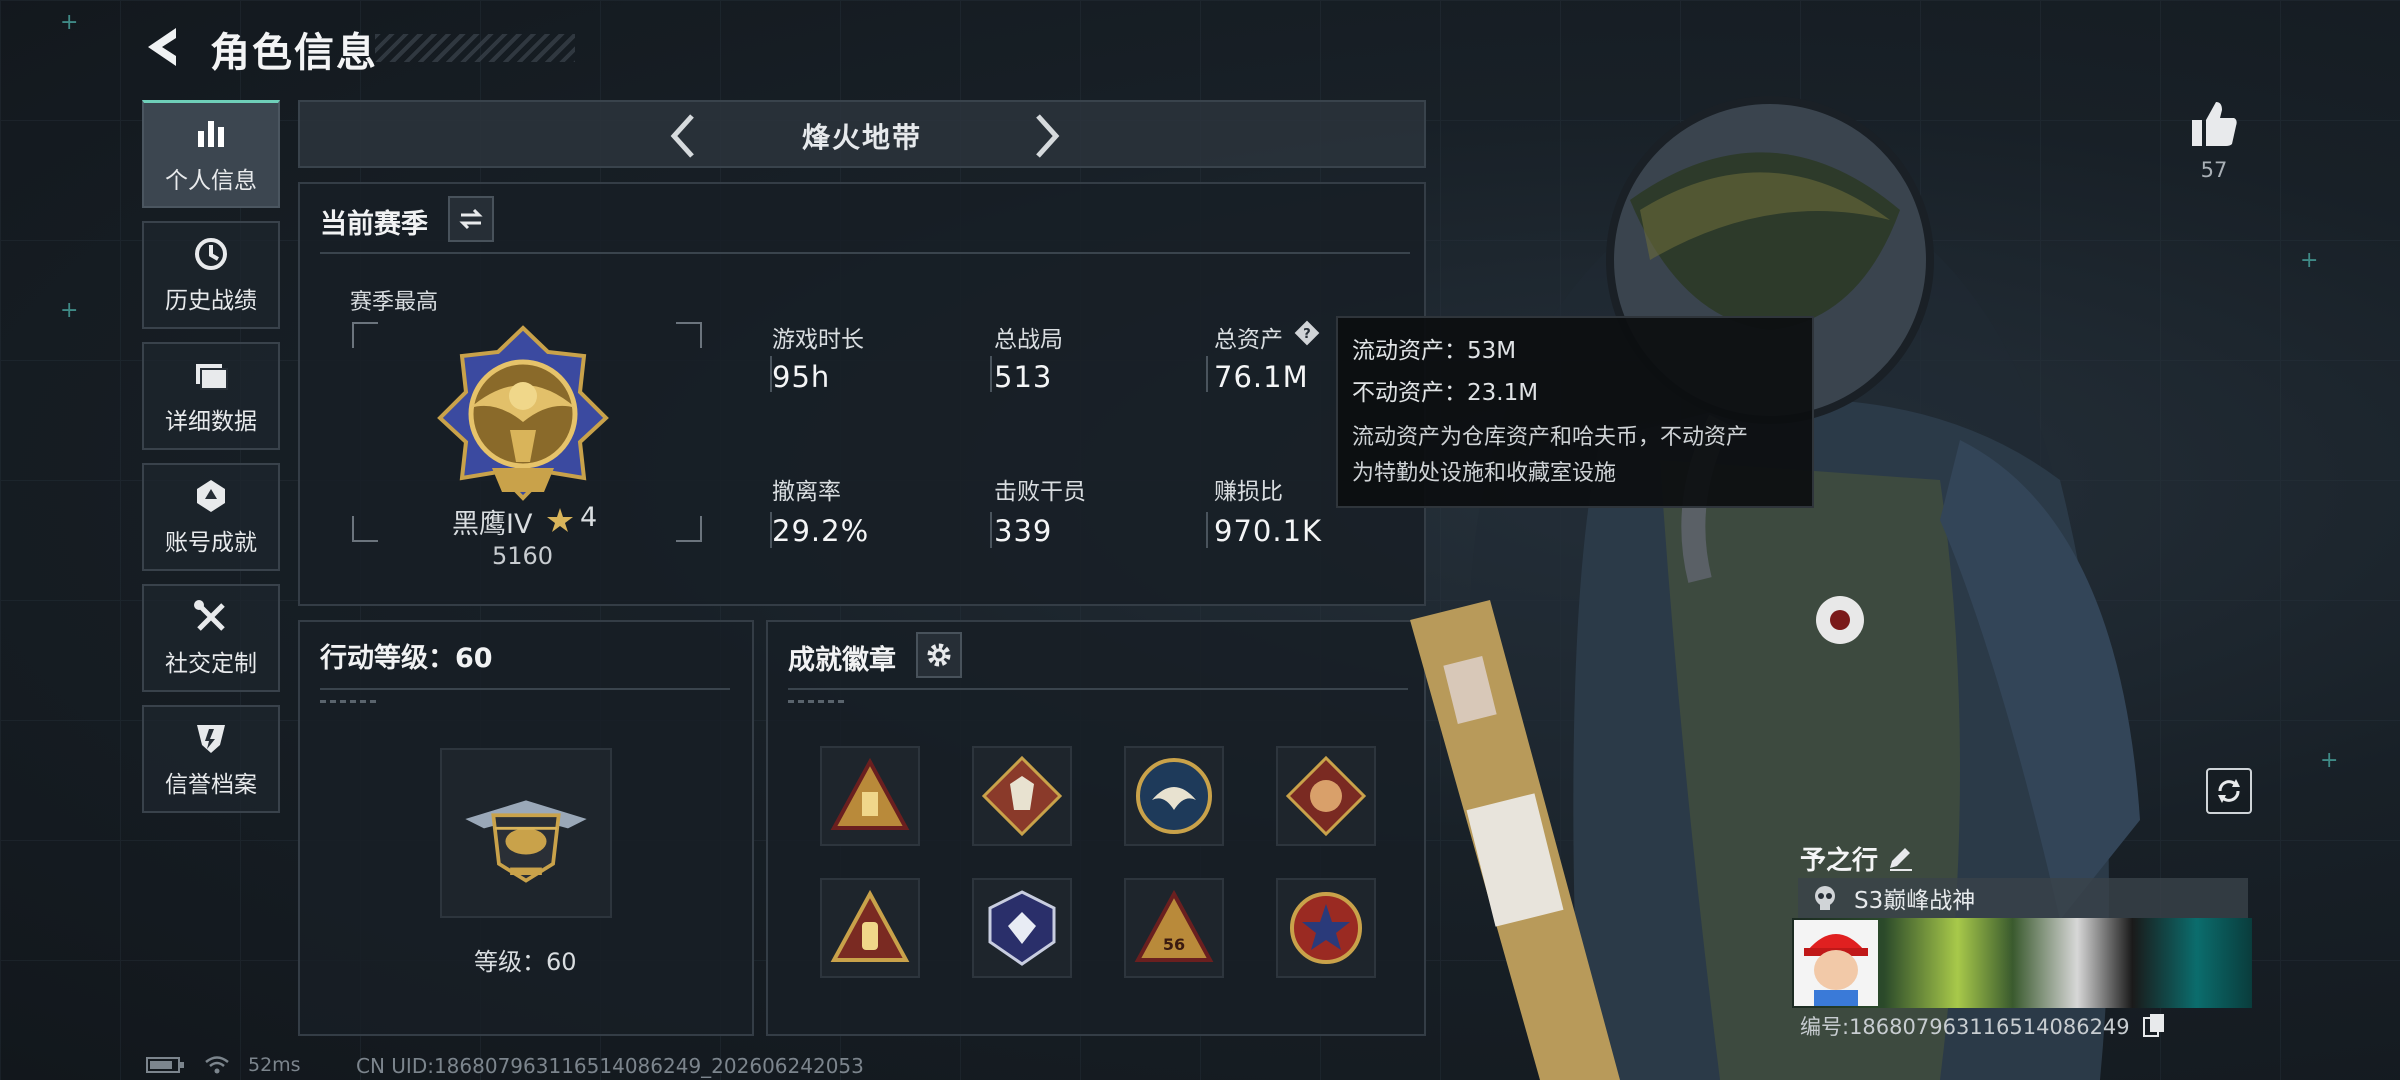 The image size is (2400, 1080). What do you see at coordinates (525, 689) in the screenshot?
I see `divider` at bounding box center [525, 689].